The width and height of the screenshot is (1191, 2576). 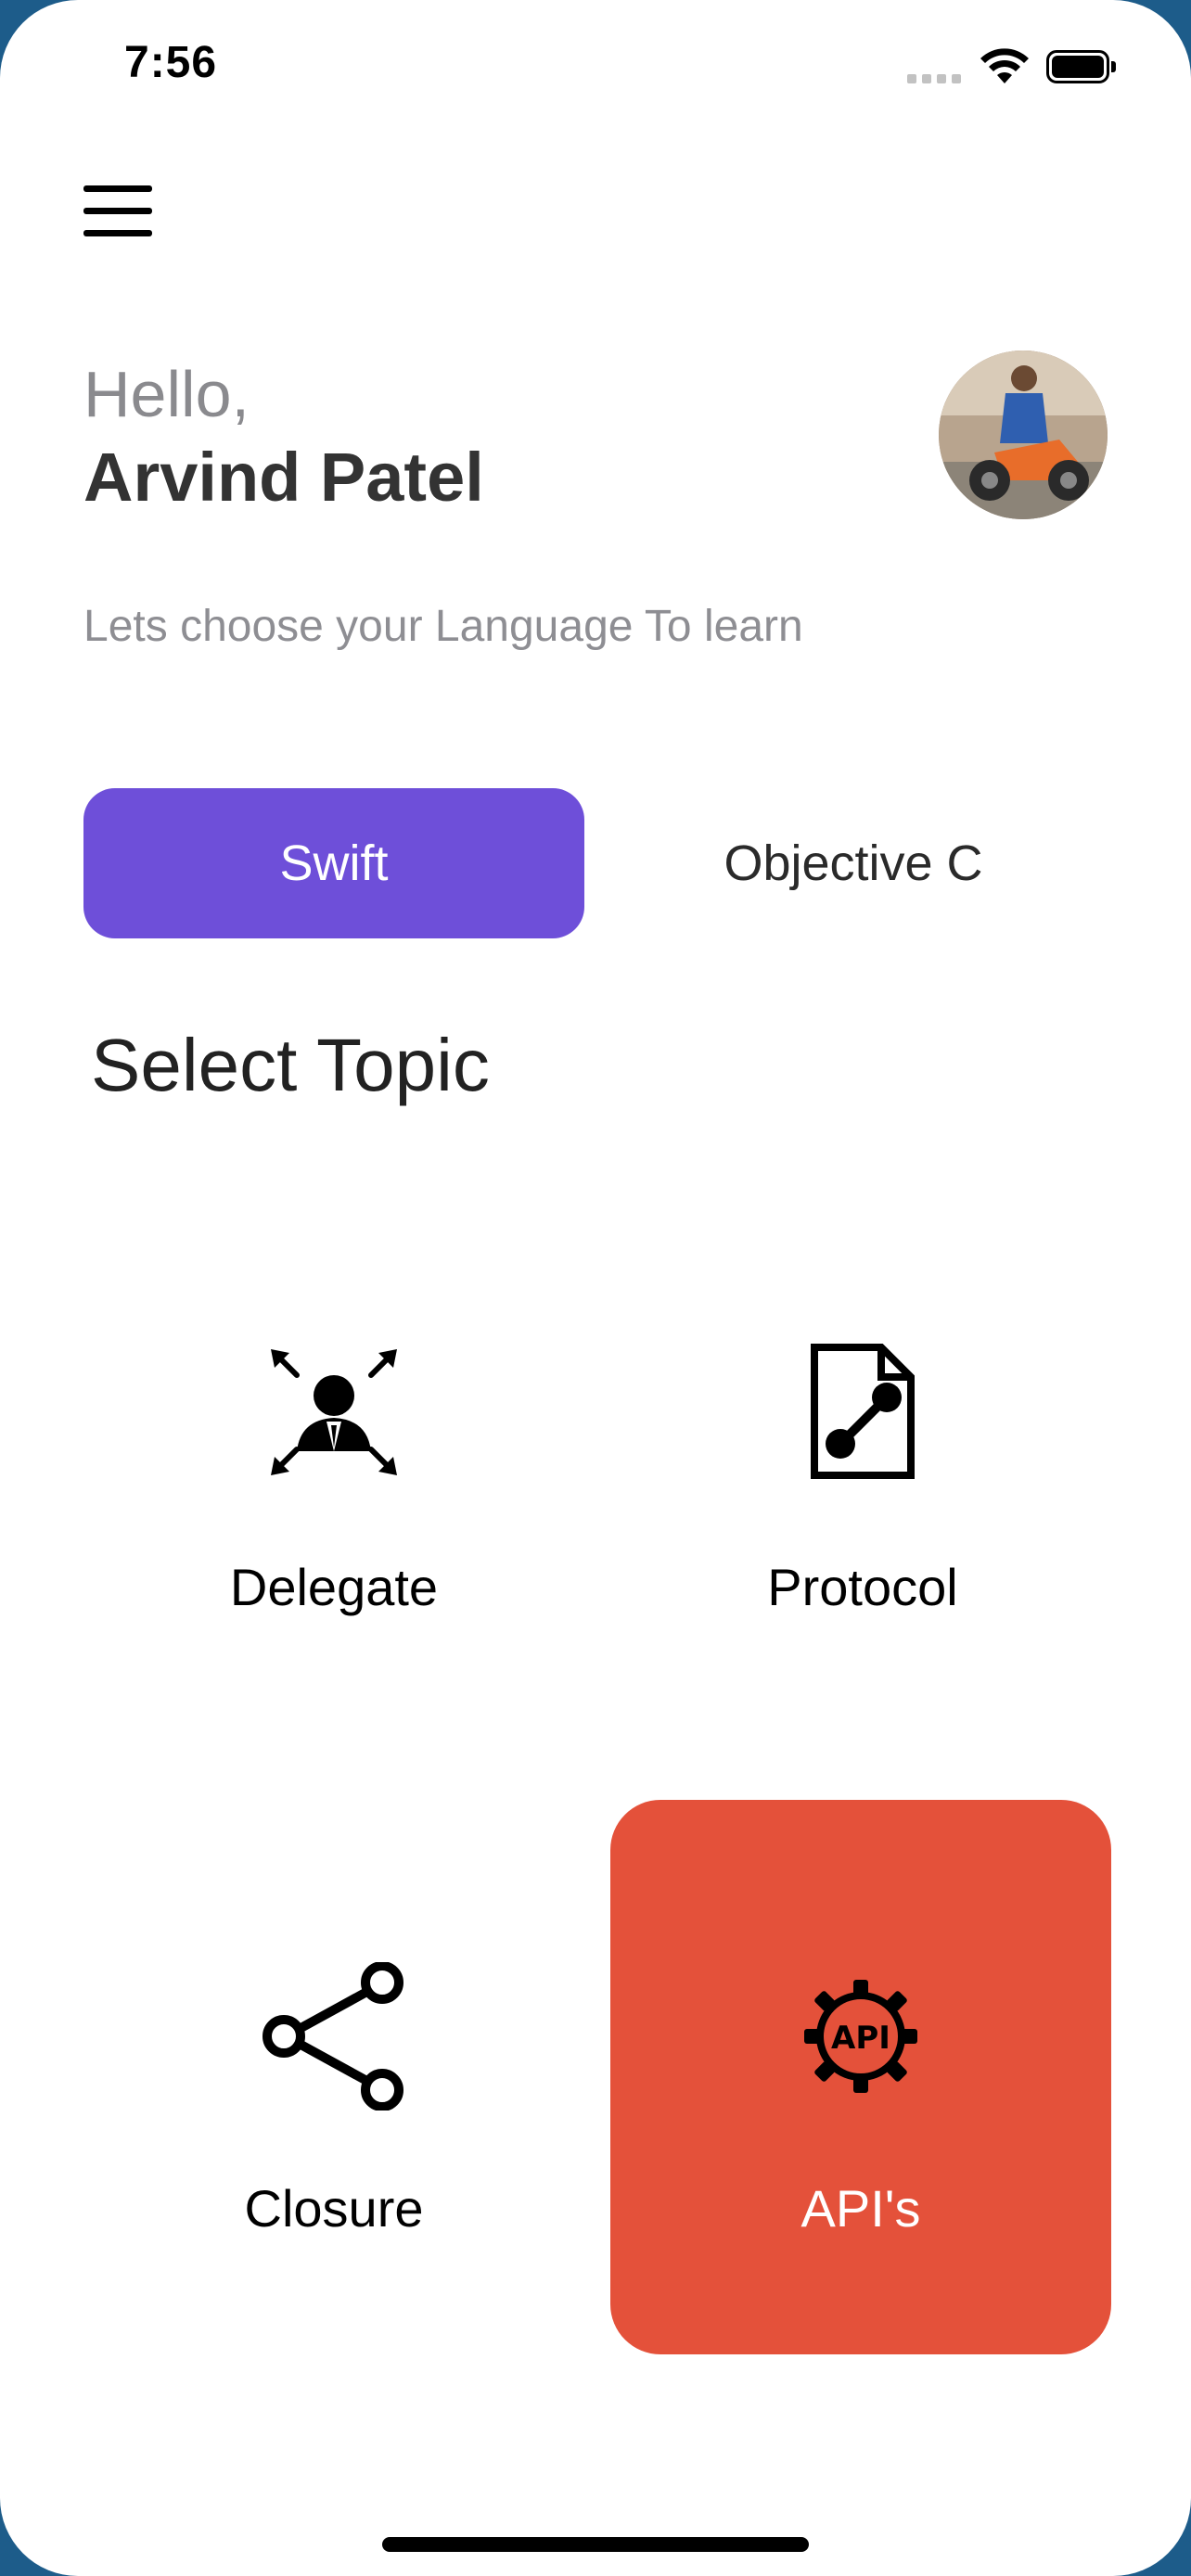 I want to click on topic-label: Delegate, so click(x=334, y=1587).